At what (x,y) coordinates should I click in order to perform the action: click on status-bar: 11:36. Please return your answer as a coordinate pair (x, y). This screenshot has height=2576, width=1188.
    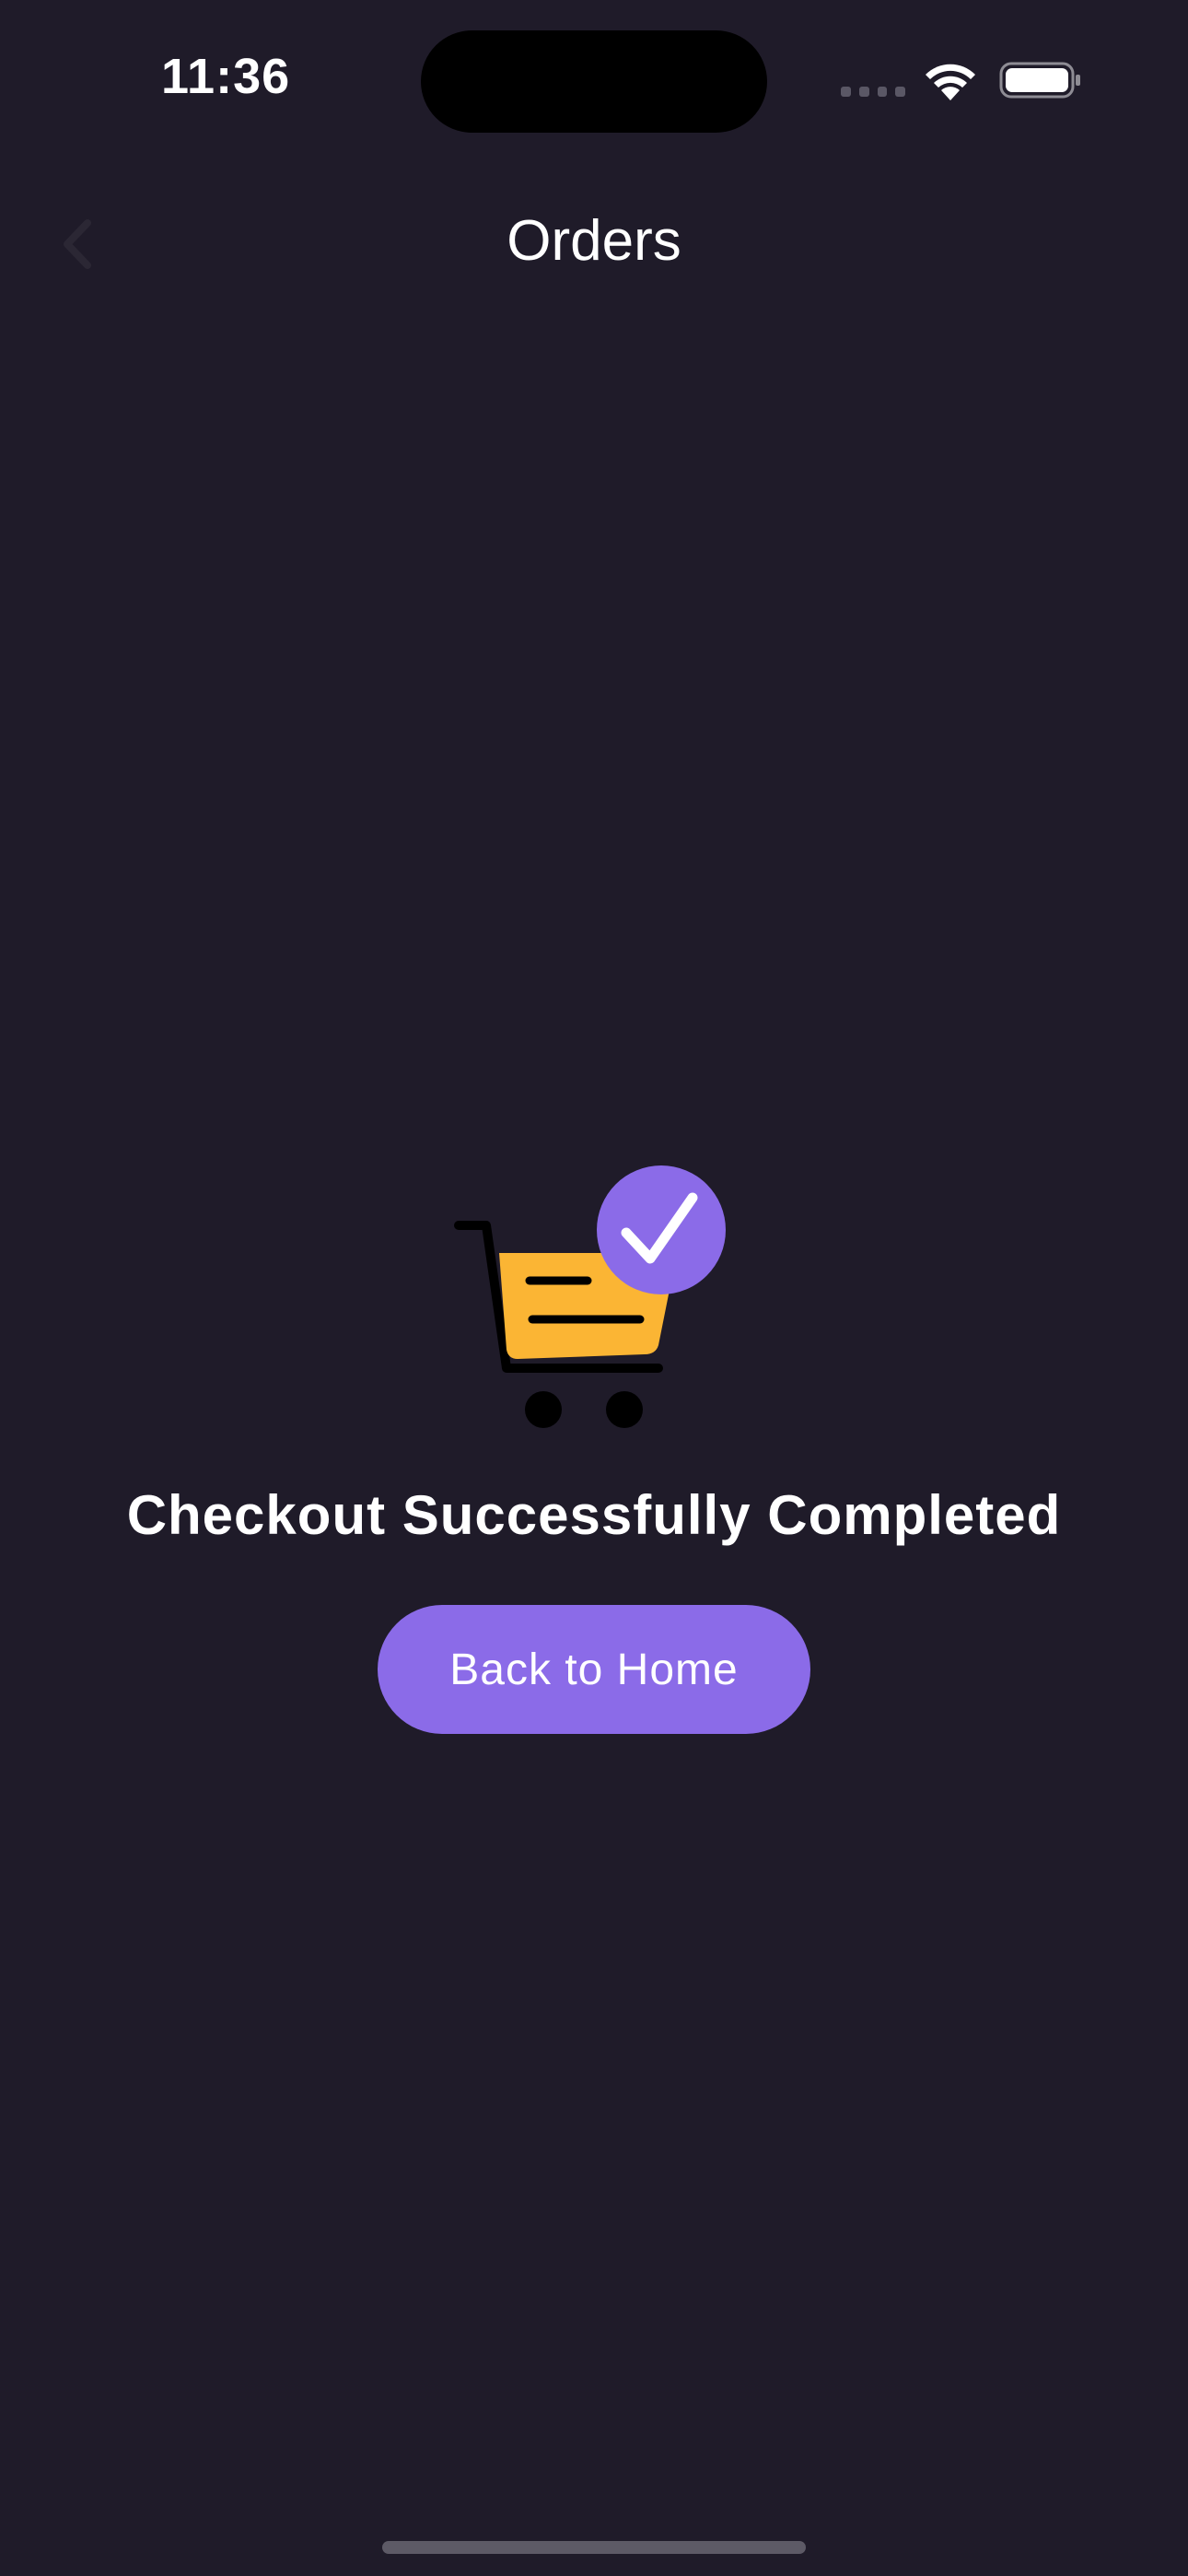
    Looking at the image, I should click on (594, 78).